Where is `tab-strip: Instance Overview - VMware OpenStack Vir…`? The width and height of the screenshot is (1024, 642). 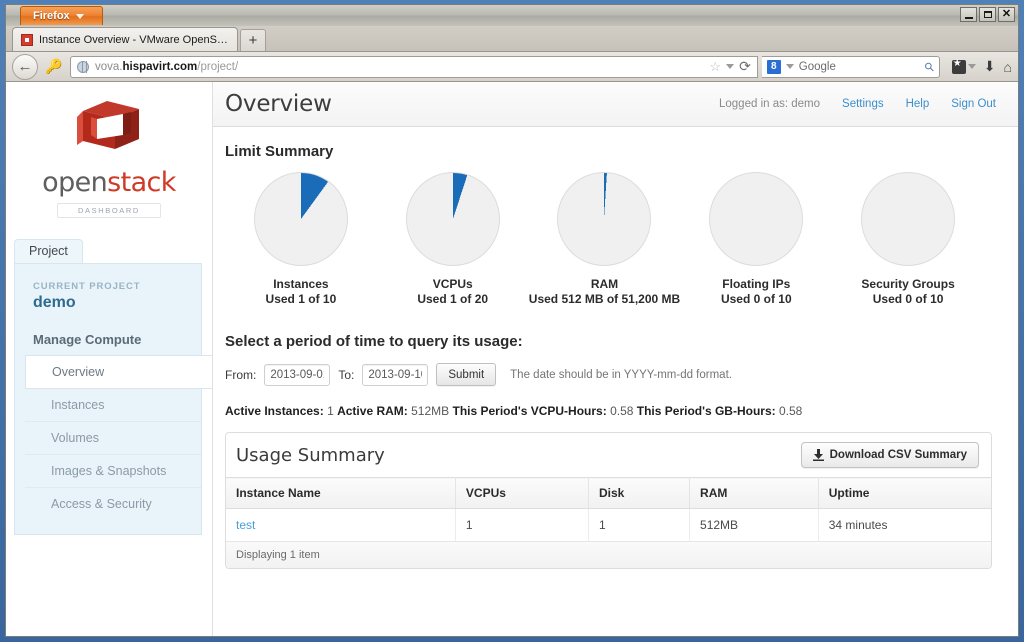
tab-strip: Instance Overview - VMware OpenStack Vir… is located at coordinates (512, 39).